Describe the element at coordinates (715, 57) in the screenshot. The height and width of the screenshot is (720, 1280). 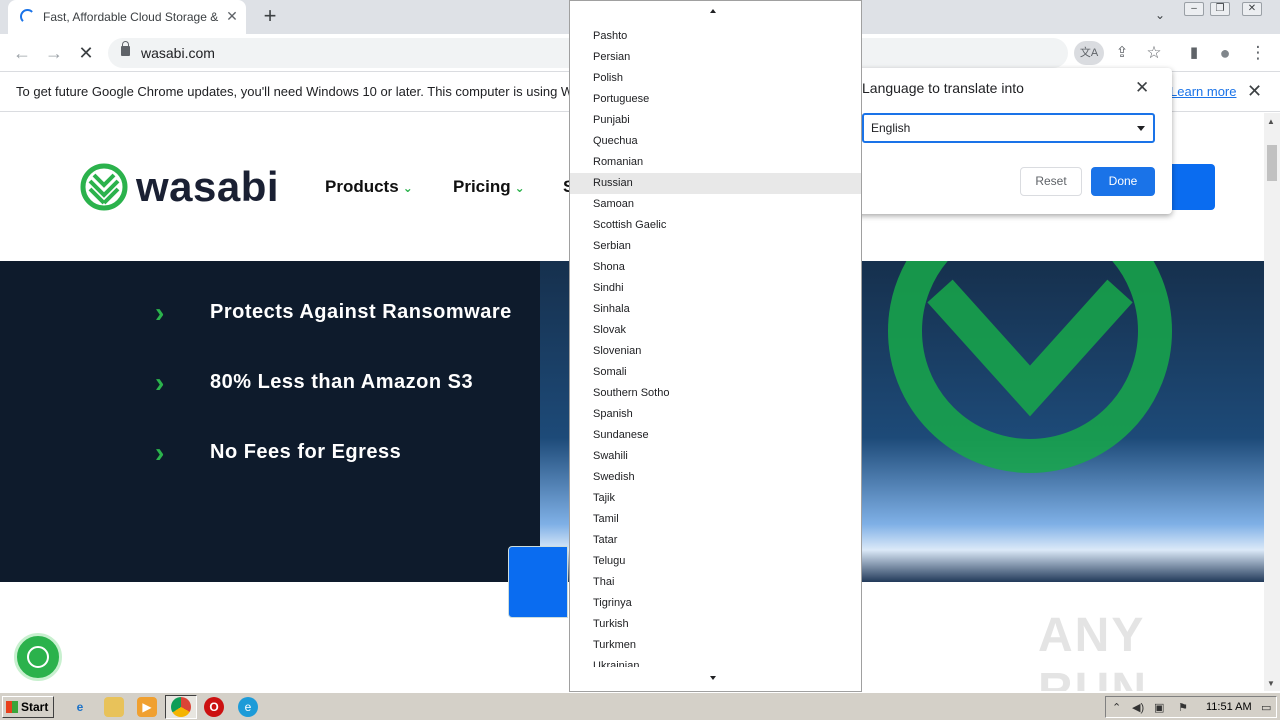
I see `language-option: Persian` at that location.